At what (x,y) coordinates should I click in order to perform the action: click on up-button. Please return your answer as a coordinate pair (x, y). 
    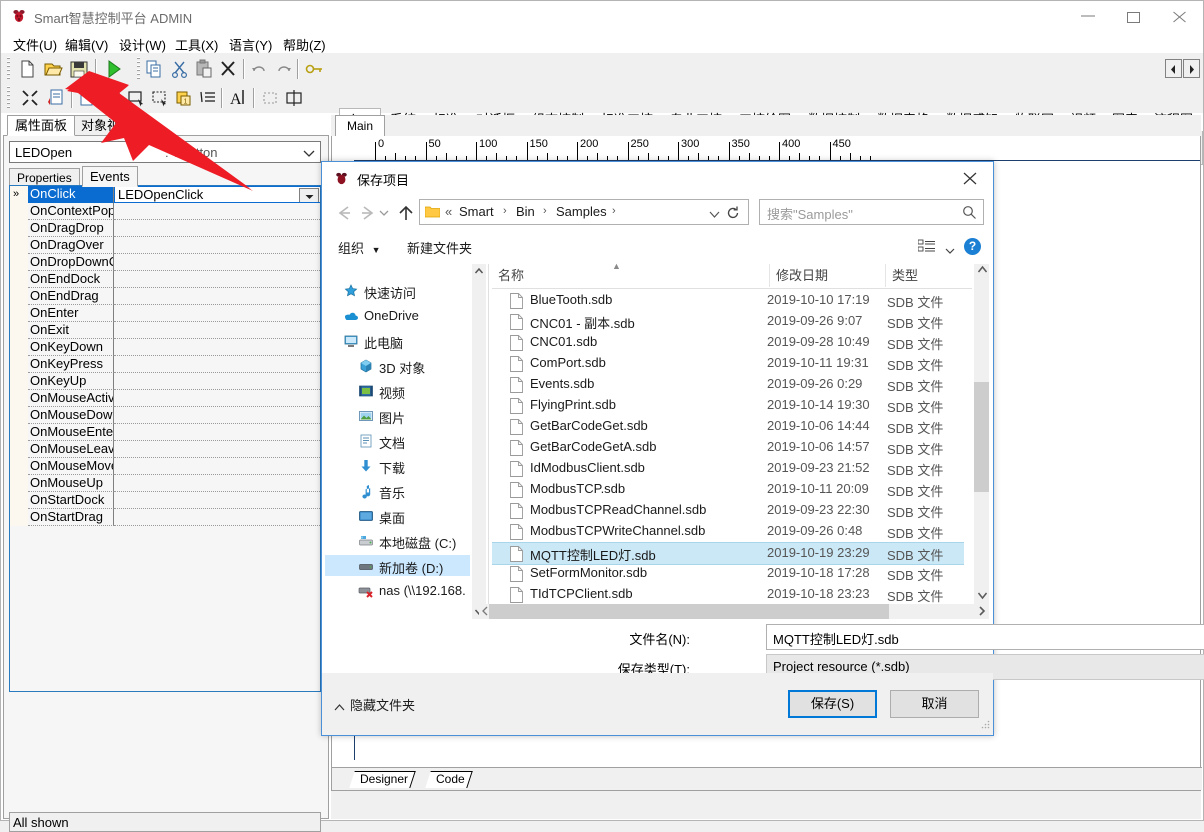
    Looking at the image, I should click on (406, 213).